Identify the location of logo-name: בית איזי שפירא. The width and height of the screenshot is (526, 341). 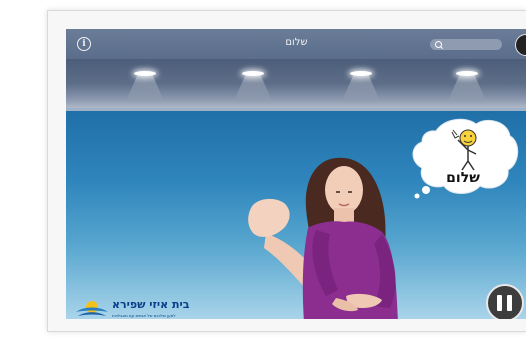
(151, 304).